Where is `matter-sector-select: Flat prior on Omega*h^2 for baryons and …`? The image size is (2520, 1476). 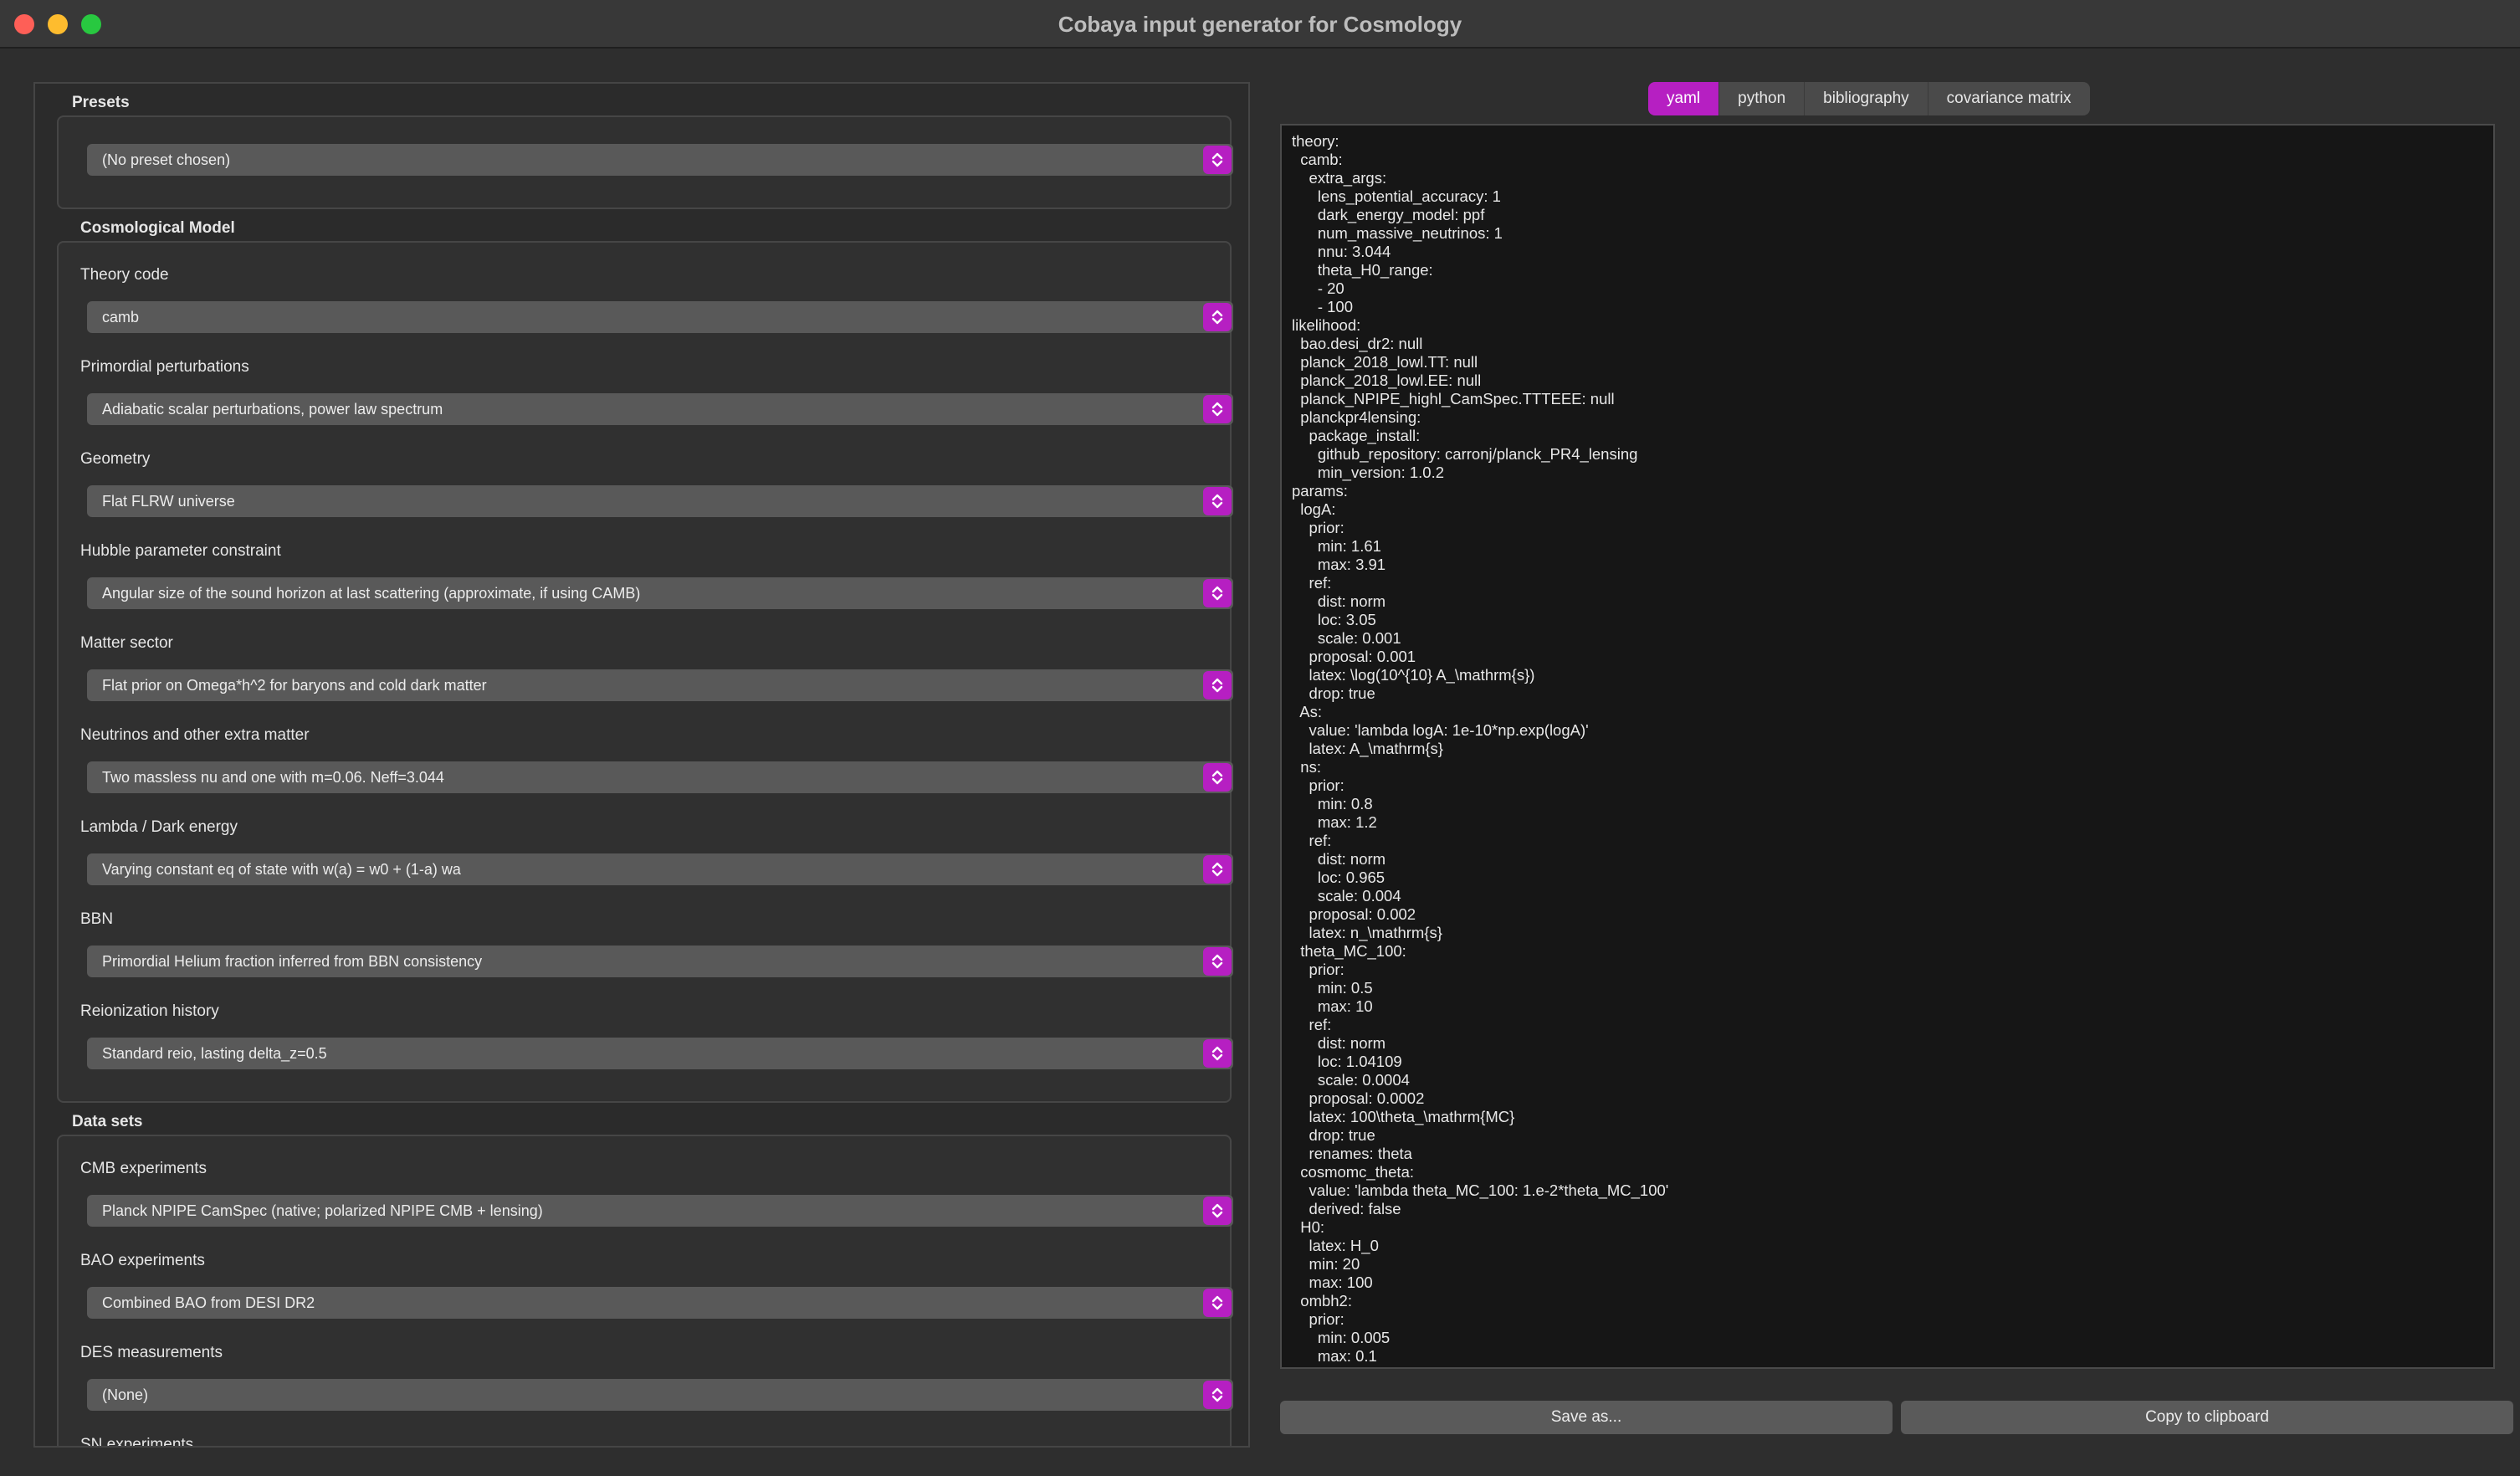 matter-sector-select: Flat prior on Omega*h^2 for baryons and … is located at coordinates (660, 685).